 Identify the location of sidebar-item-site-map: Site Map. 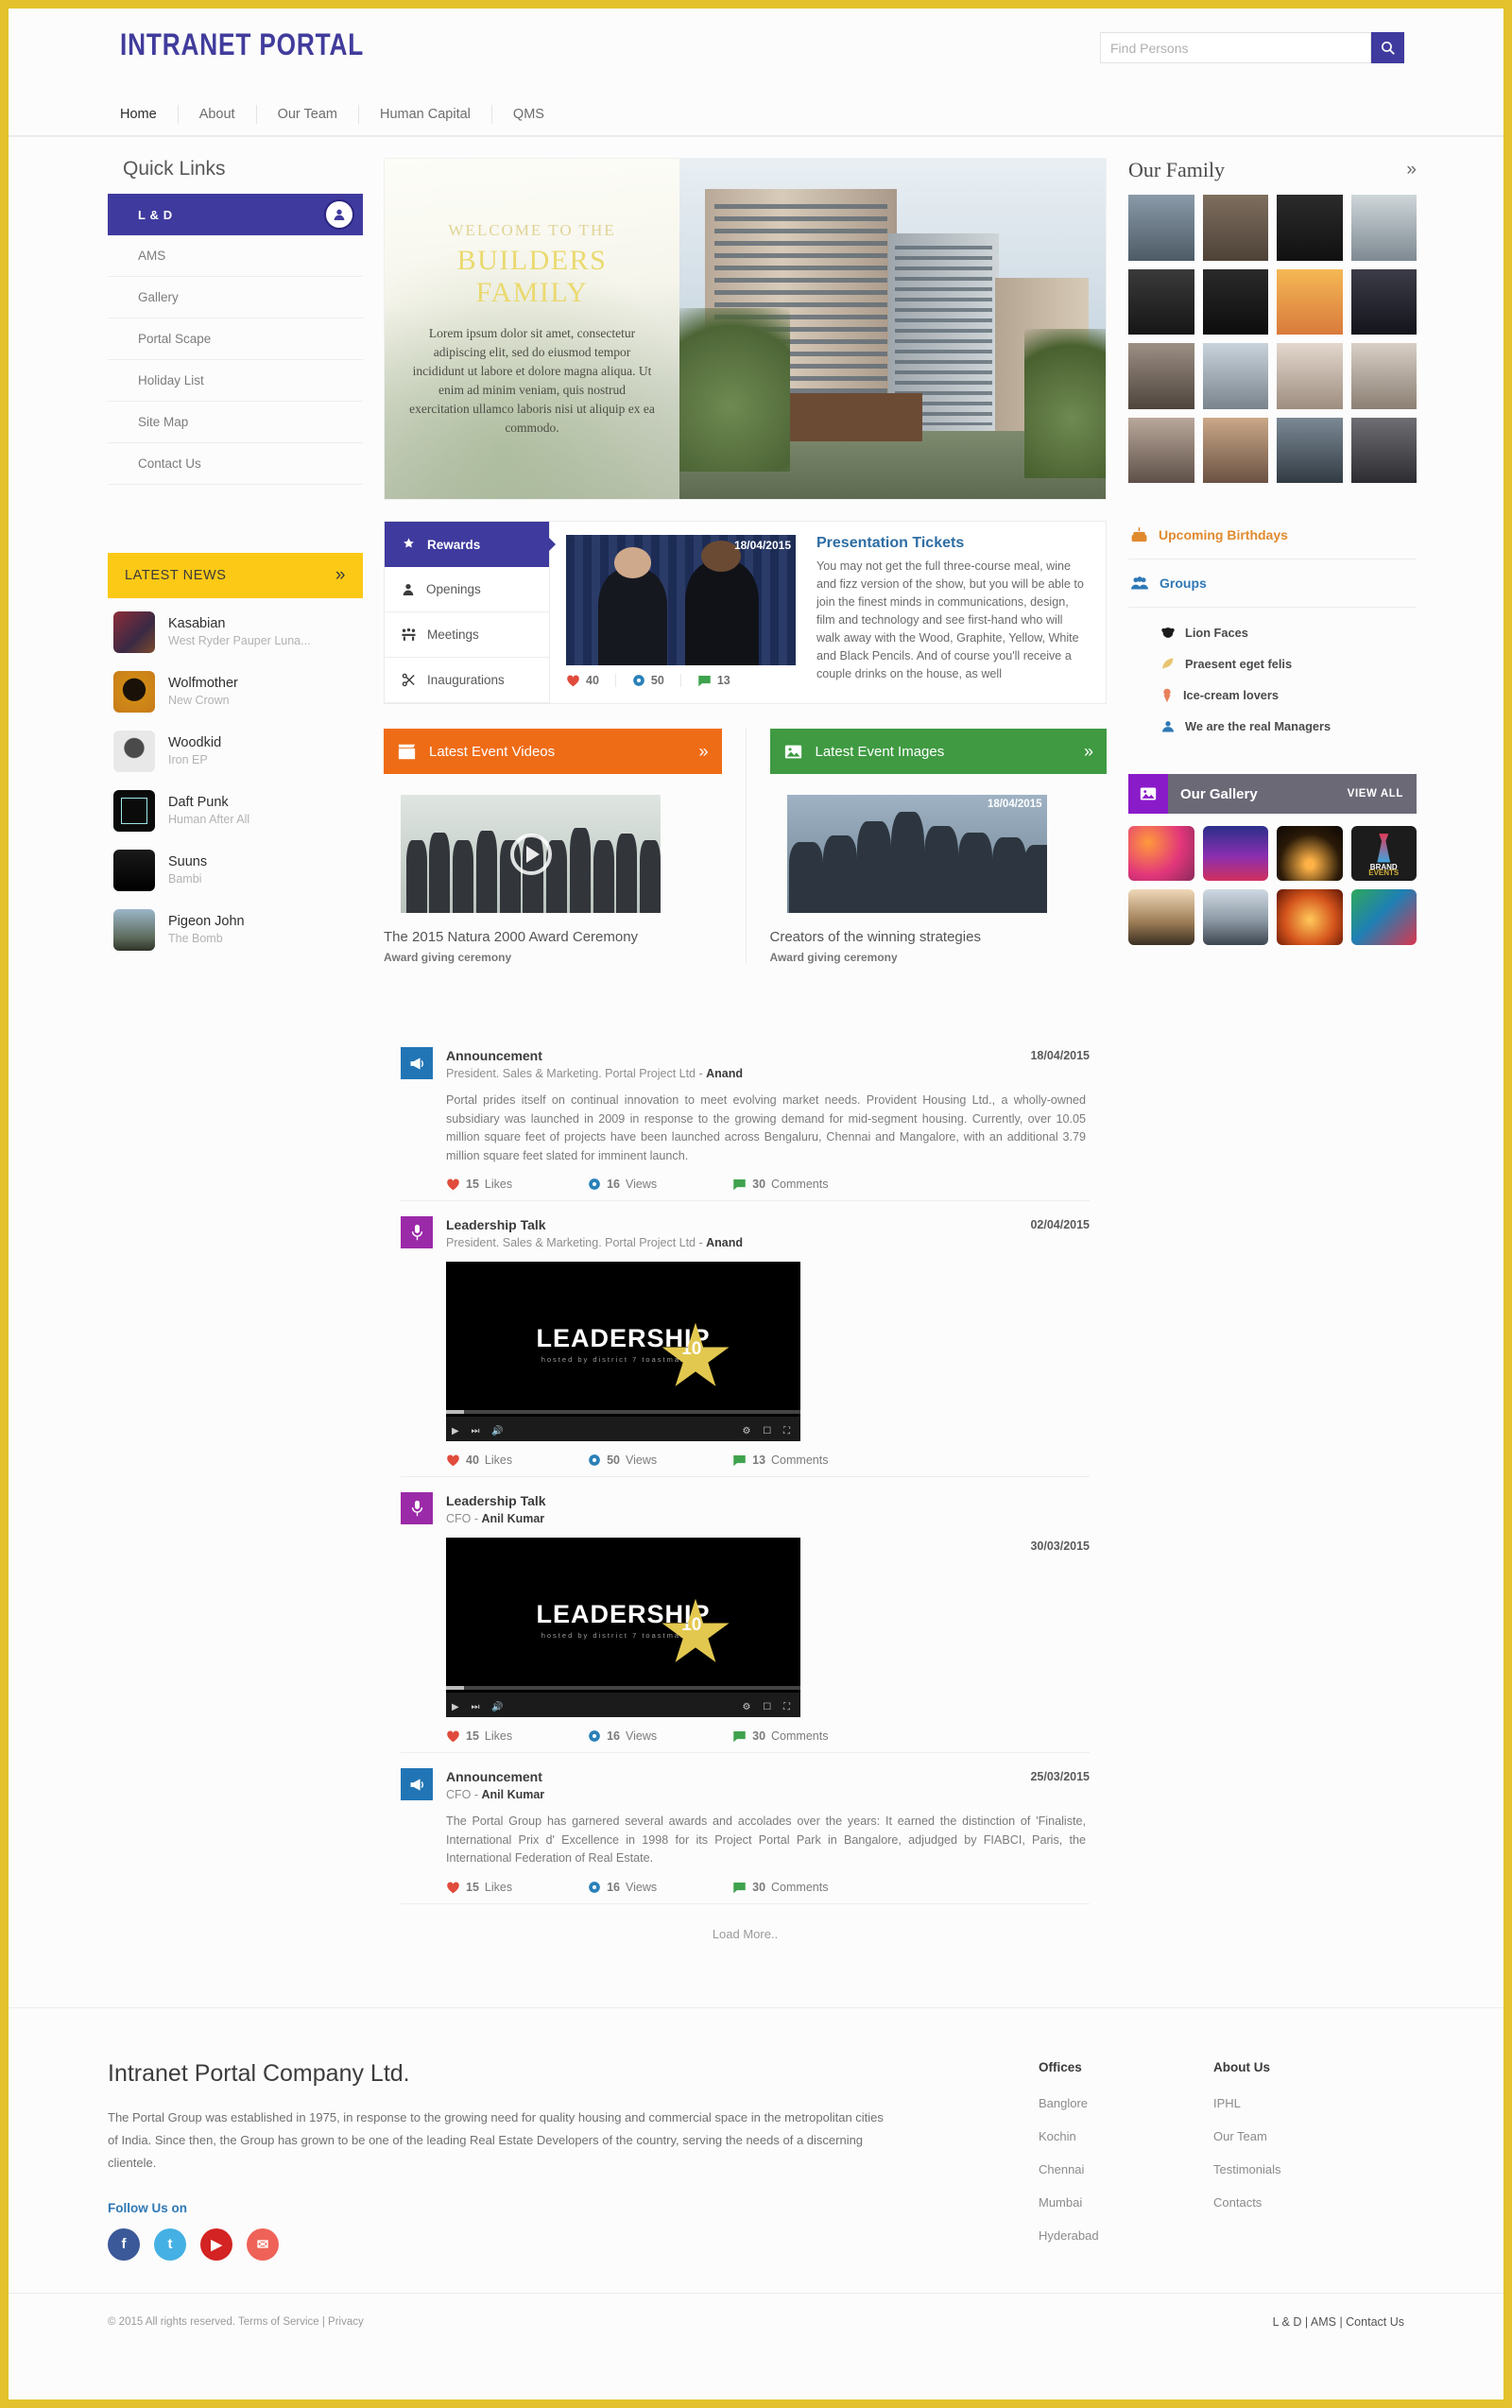
(235, 422).